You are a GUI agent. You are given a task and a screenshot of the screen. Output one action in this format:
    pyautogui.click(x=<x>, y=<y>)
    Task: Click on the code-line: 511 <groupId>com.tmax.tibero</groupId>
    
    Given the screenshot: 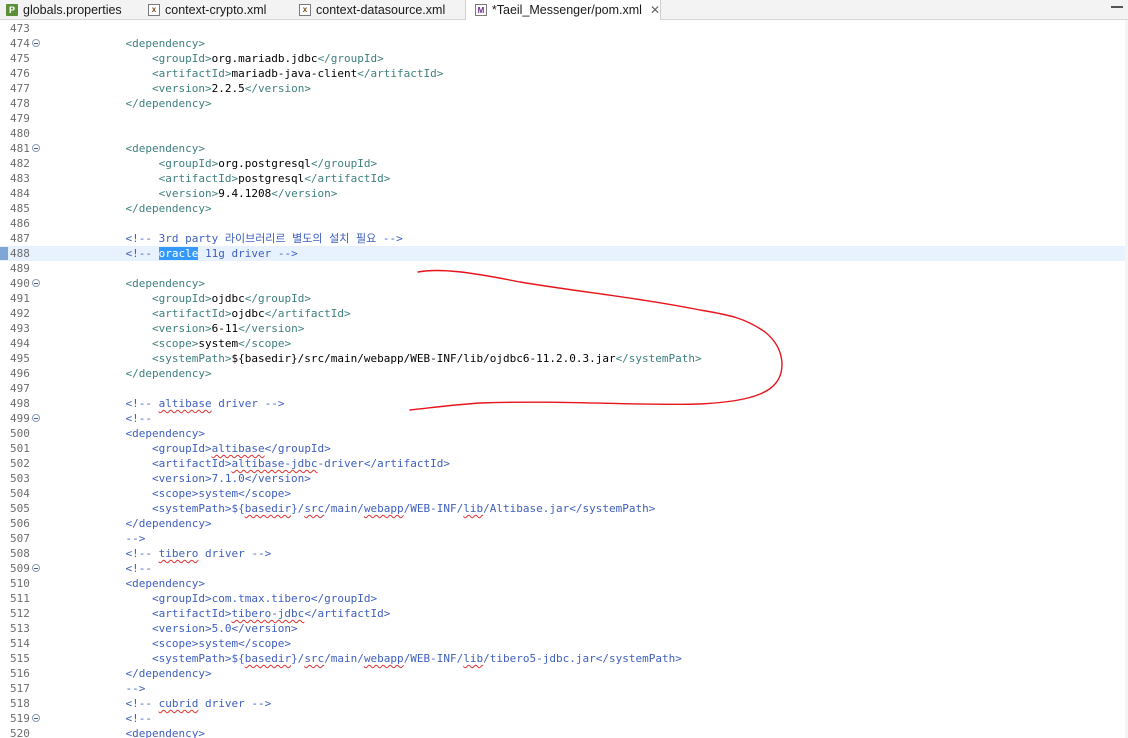 What is the action you would take?
    pyautogui.click(x=564, y=598)
    